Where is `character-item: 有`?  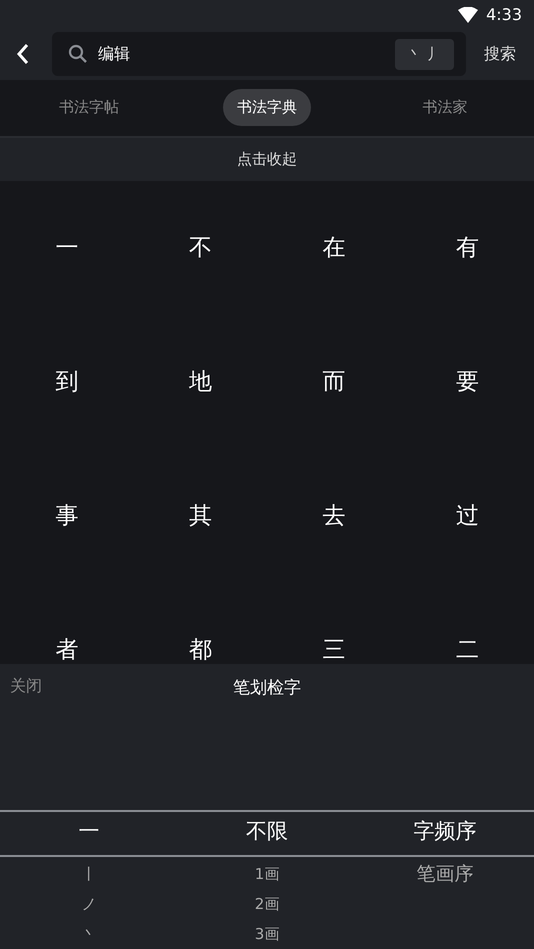
character-item: 有 is located at coordinates (467, 248).